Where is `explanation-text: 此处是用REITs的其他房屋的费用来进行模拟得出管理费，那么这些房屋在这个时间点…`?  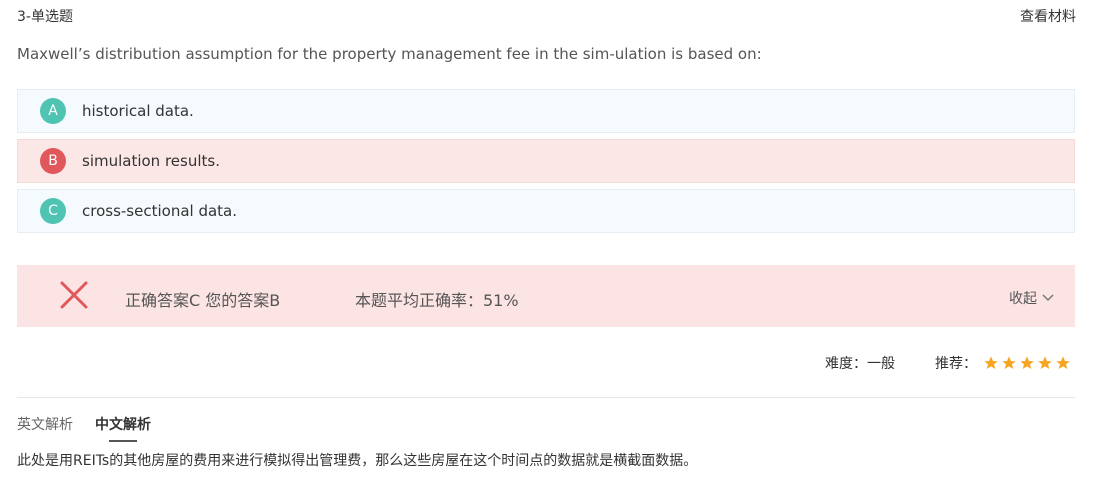 explanation-text: 此处是用REITs的其他房屋的费用来进行模拟得出管理费，那么这些房屋在这个时间点… is located at coordinates (357, 461).